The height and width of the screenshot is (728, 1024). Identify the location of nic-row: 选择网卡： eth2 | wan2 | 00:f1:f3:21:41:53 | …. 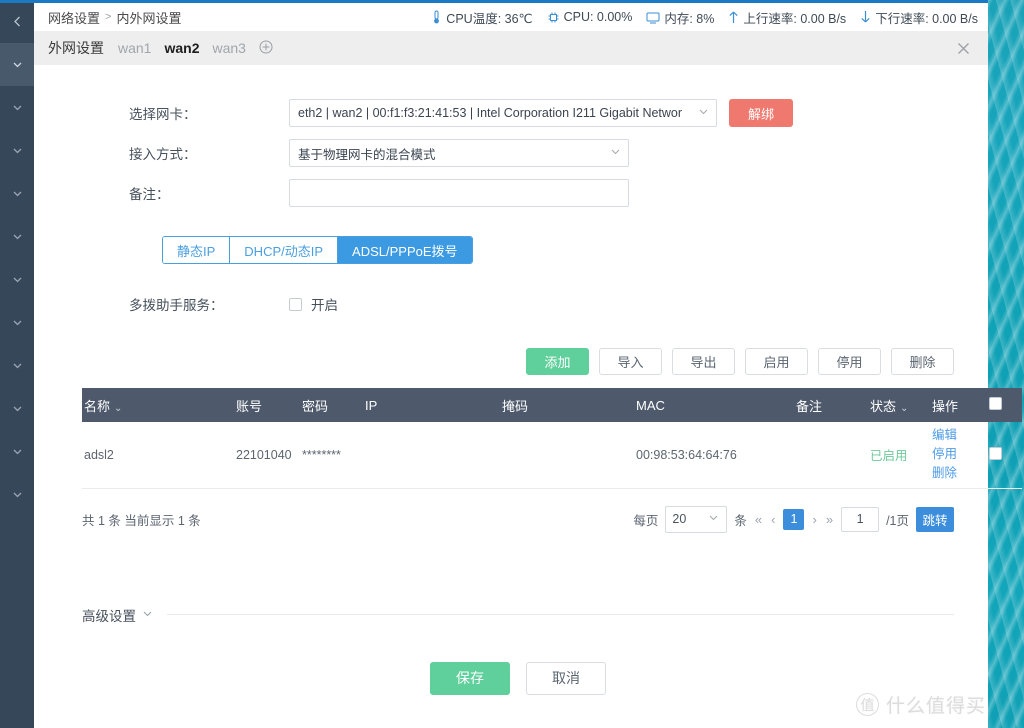
(511, 113).